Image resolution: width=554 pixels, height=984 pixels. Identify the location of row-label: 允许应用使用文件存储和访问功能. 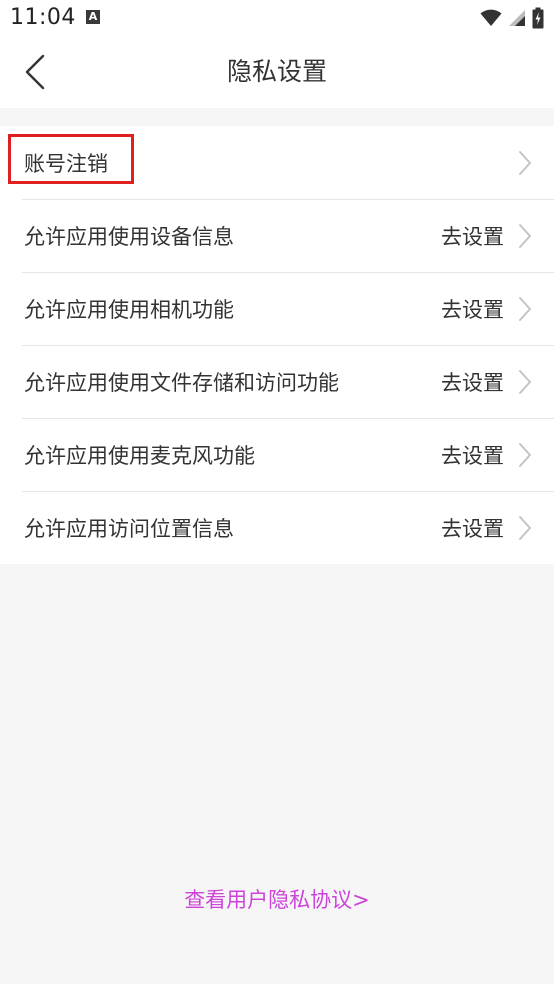
(181, 382).